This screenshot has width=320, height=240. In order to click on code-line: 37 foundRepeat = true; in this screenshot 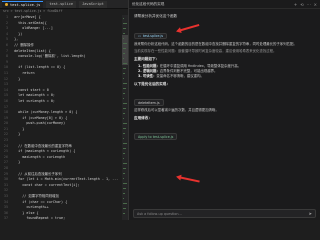, I will do `click(61, 218)`.